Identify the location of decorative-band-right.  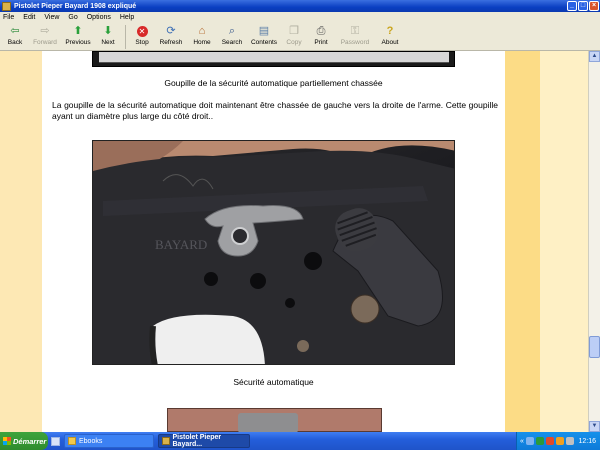
(522, 241).